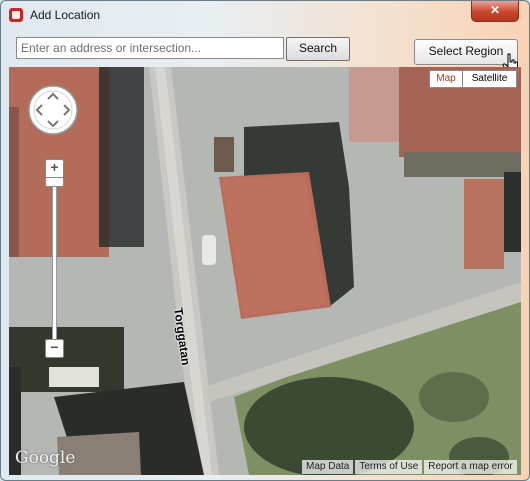 Image resolution: width=530 pixels, height=481 pixels. Describe the element at coordinates (470, 467) in the screenshot. I see `report-map-error-link: Report a map error` at that location.